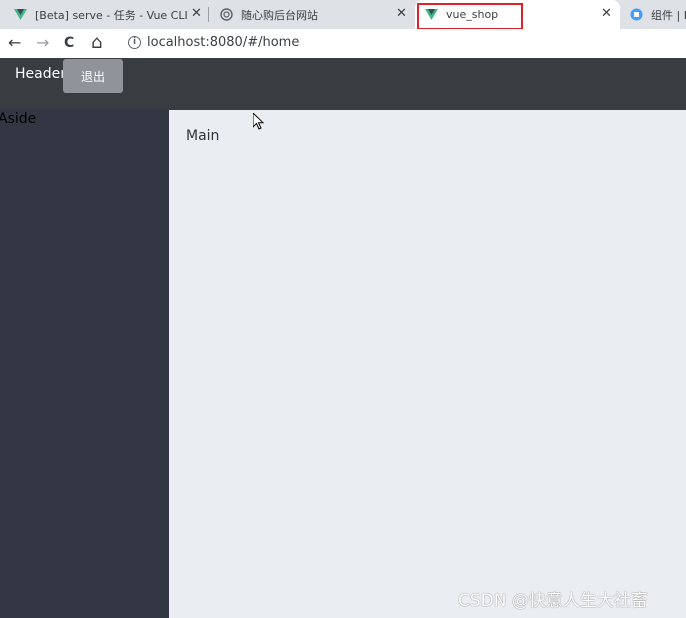  I want to click on tab-vue-cli: [Beta] serve - 任务 - Vue CLI ✕, so click(103, 14).